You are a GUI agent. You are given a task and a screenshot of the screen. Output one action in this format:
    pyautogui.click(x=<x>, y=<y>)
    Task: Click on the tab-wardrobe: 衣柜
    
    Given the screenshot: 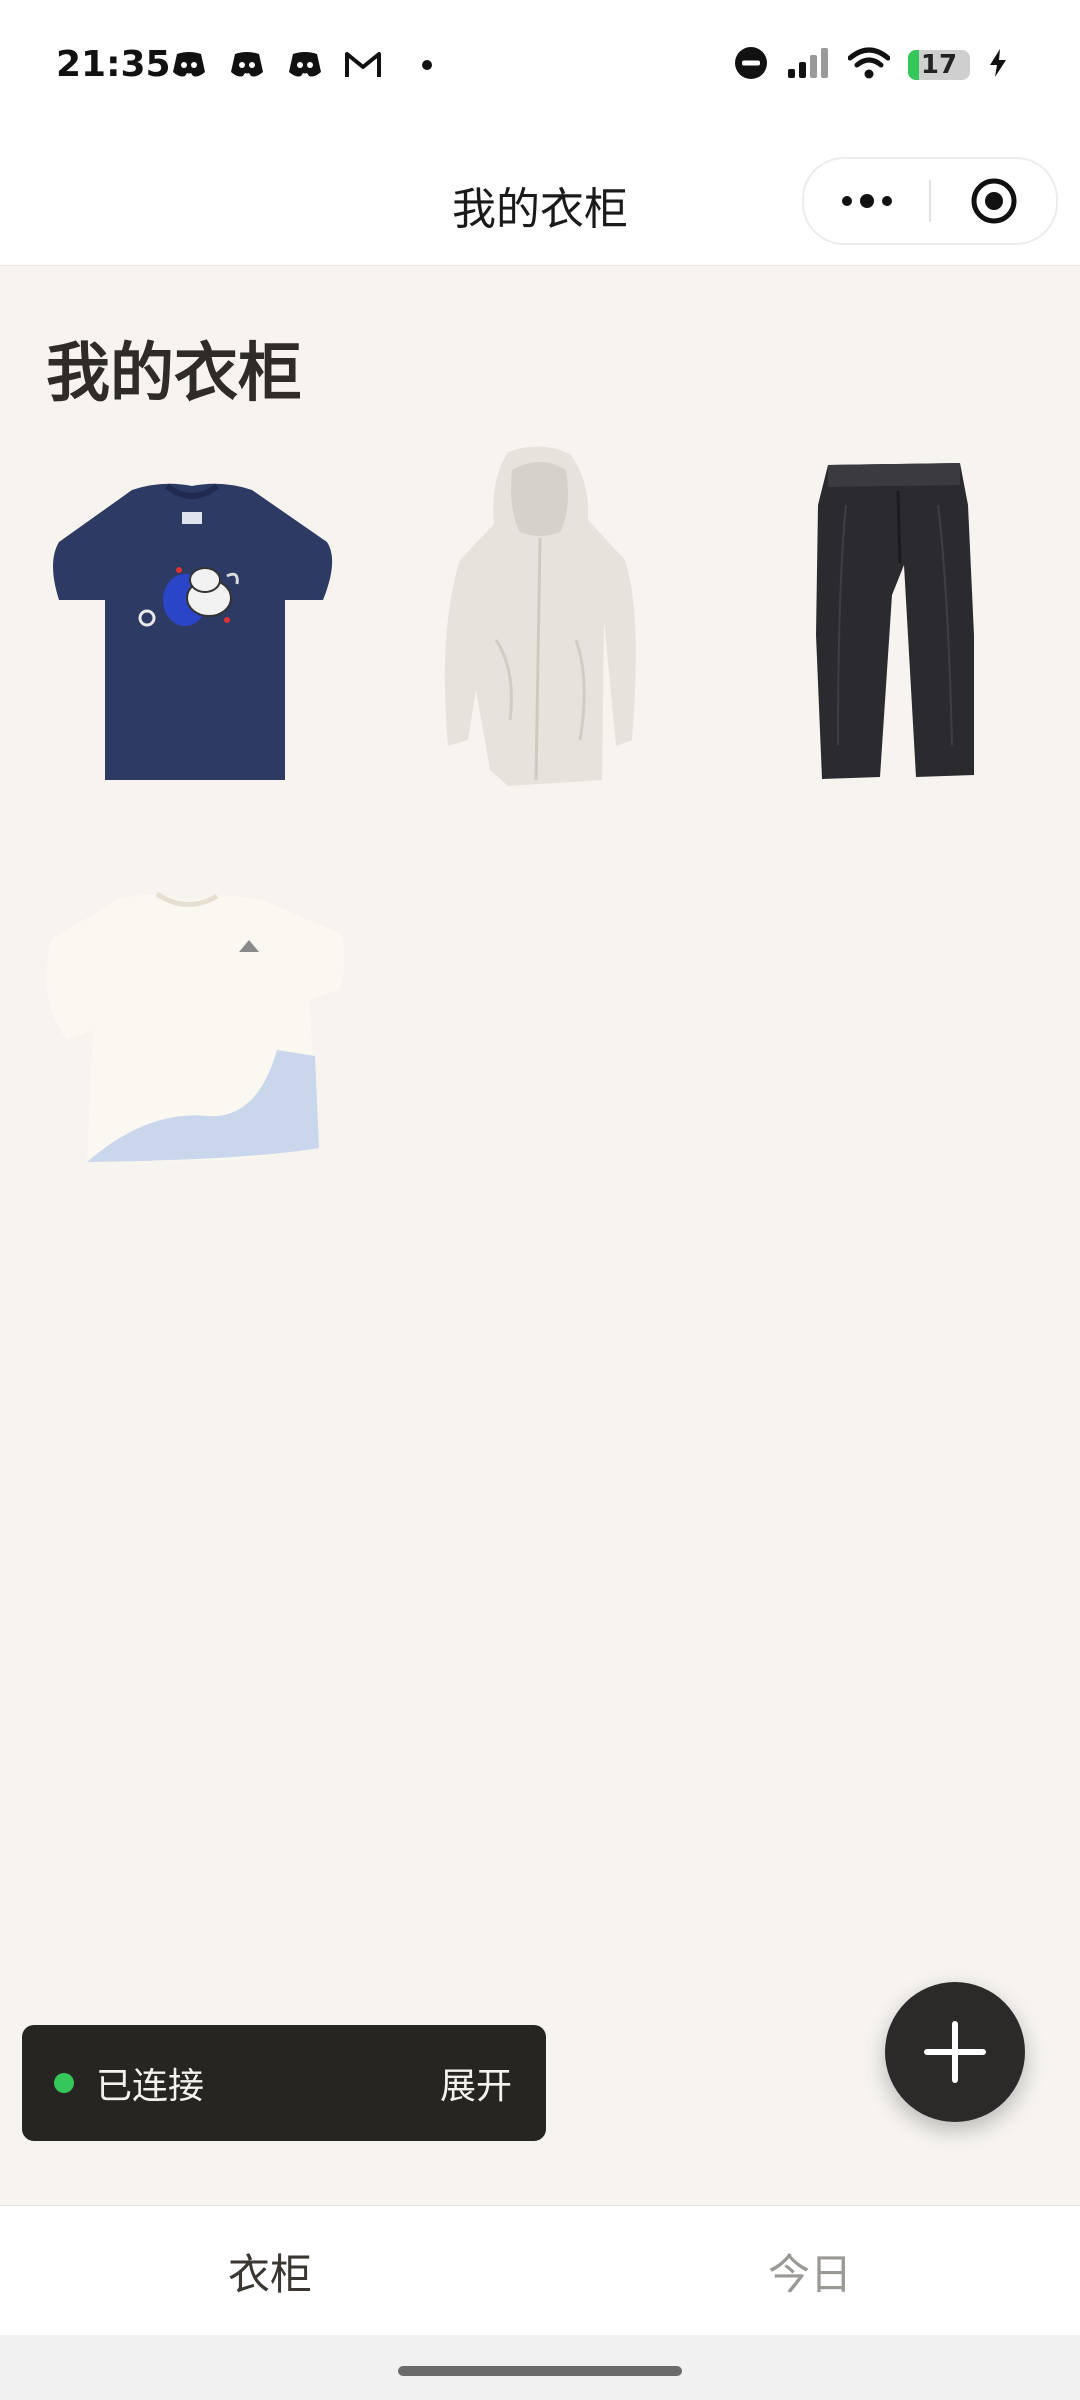 What is the action you would take?
    pyautogui.click(x=270, y=2271)
    